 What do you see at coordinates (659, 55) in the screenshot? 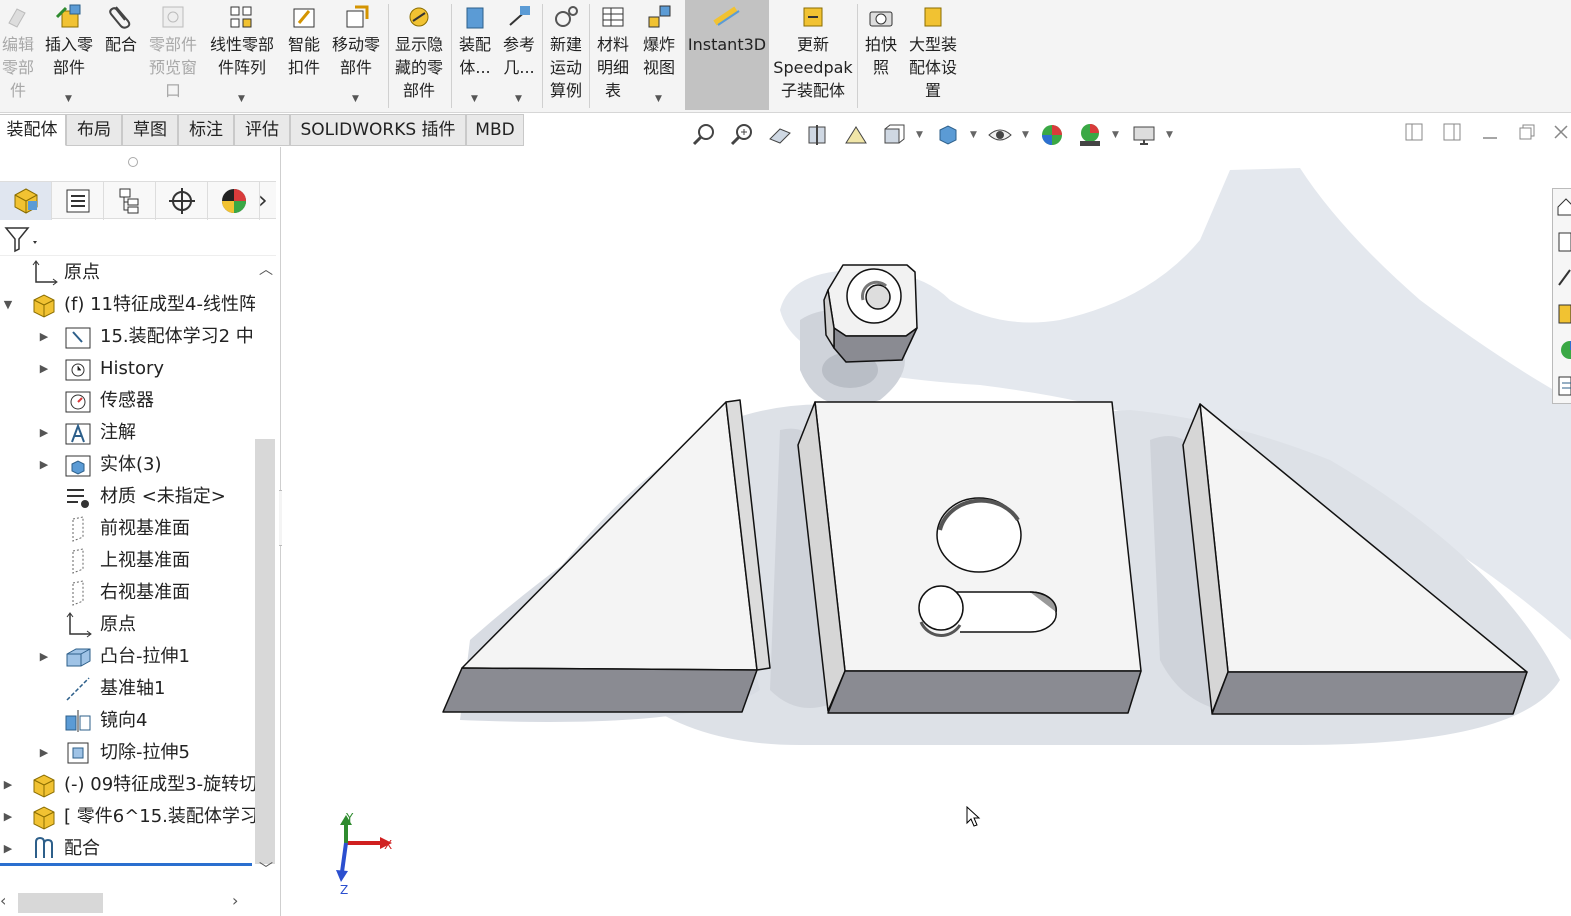
I see `exploded-view-button: 爆炸 视图 ▼` at bounding box center [659, 55].